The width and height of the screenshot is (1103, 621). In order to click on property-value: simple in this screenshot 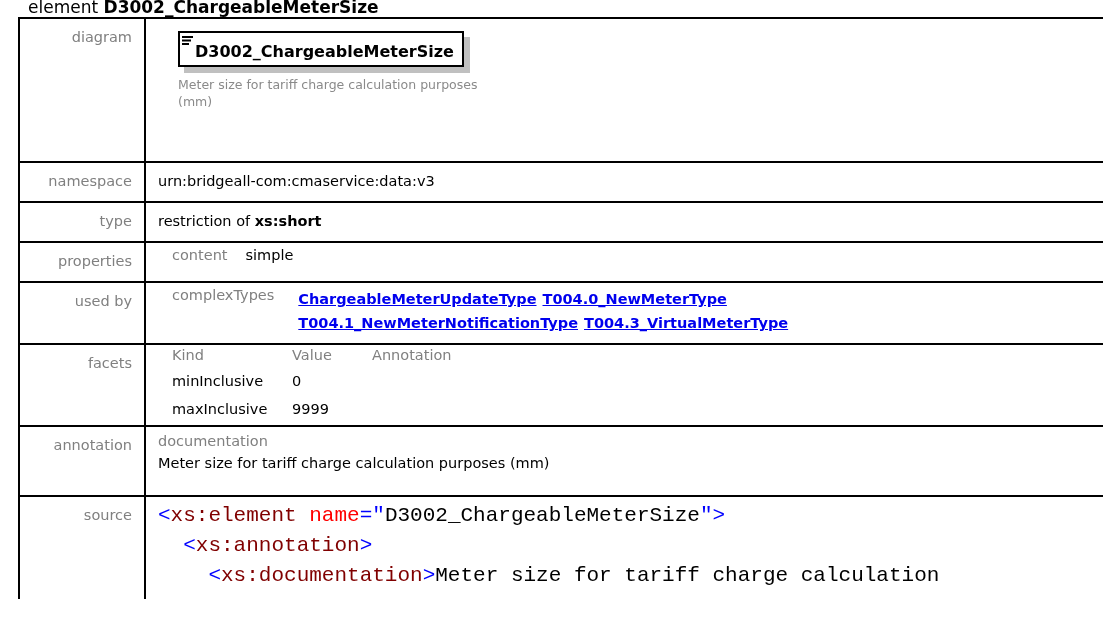, I will do `click(269, 255)`.